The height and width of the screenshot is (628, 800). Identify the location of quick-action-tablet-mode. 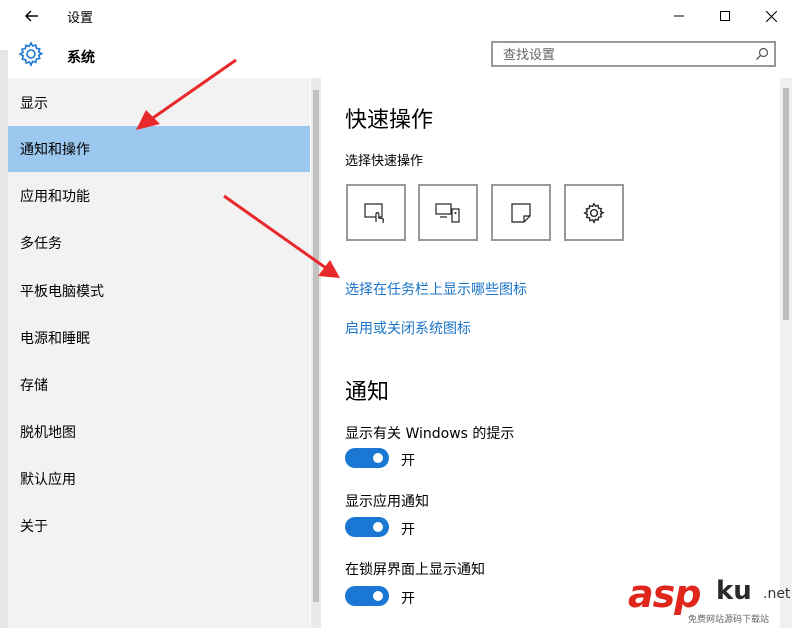
(376, 212).